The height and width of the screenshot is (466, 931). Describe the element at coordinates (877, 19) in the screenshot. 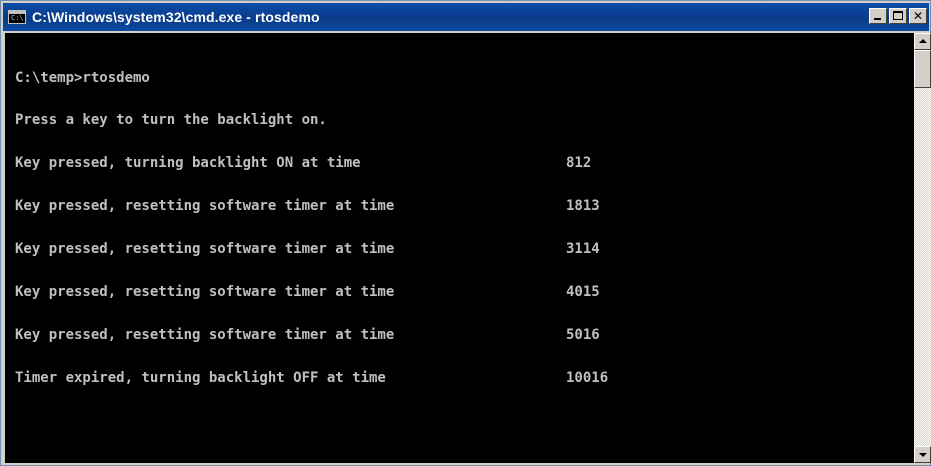

I see `minimize-icon` at that location.